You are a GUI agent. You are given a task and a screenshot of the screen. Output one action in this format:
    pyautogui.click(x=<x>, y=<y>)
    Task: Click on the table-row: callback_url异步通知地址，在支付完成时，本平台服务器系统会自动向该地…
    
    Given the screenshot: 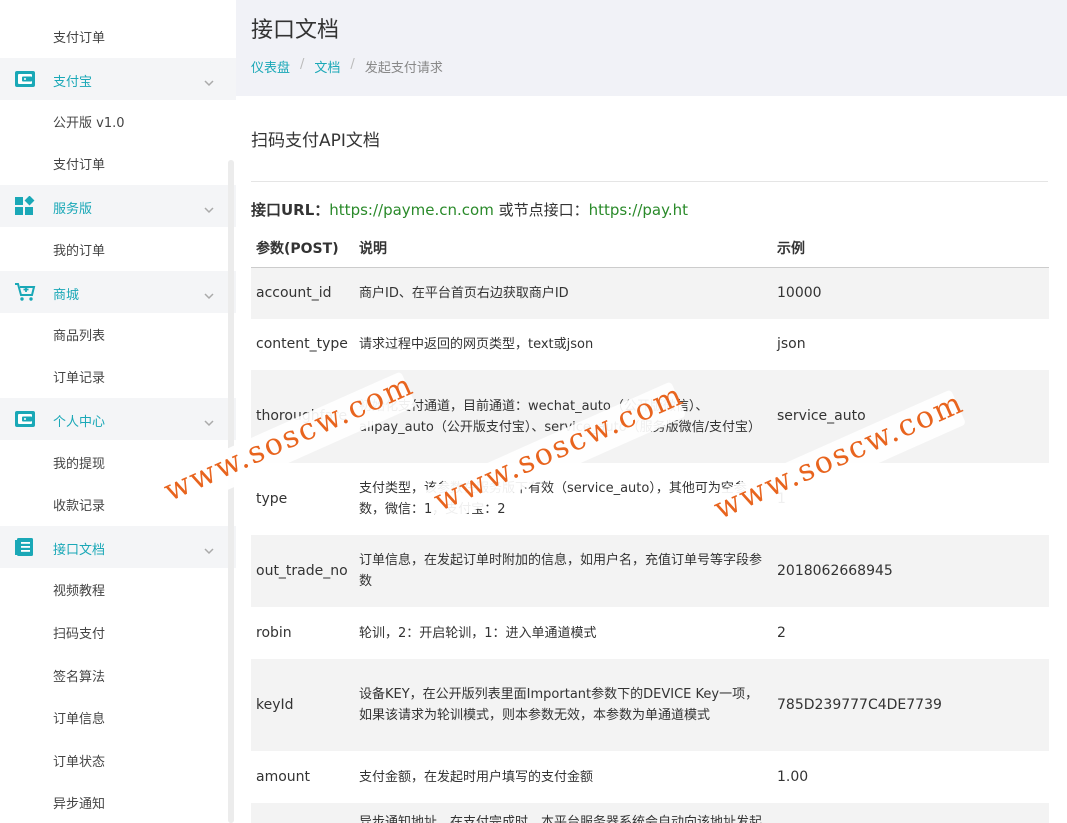 What is the action you would take?
    pyautogui.click(x=650, y=813)
    